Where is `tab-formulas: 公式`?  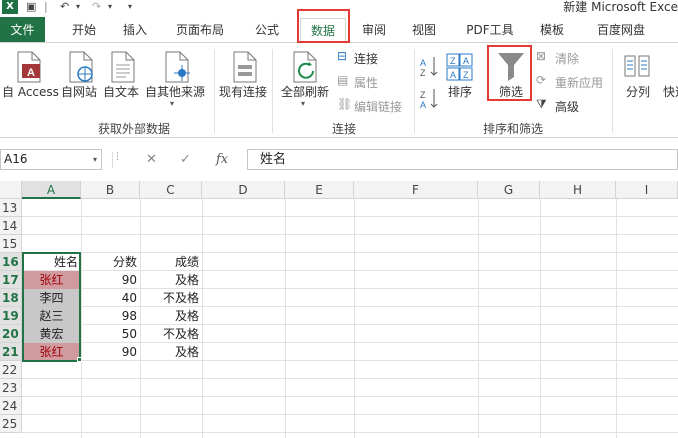
tab-formulas: 公式 is located at coordinates (267, 30).